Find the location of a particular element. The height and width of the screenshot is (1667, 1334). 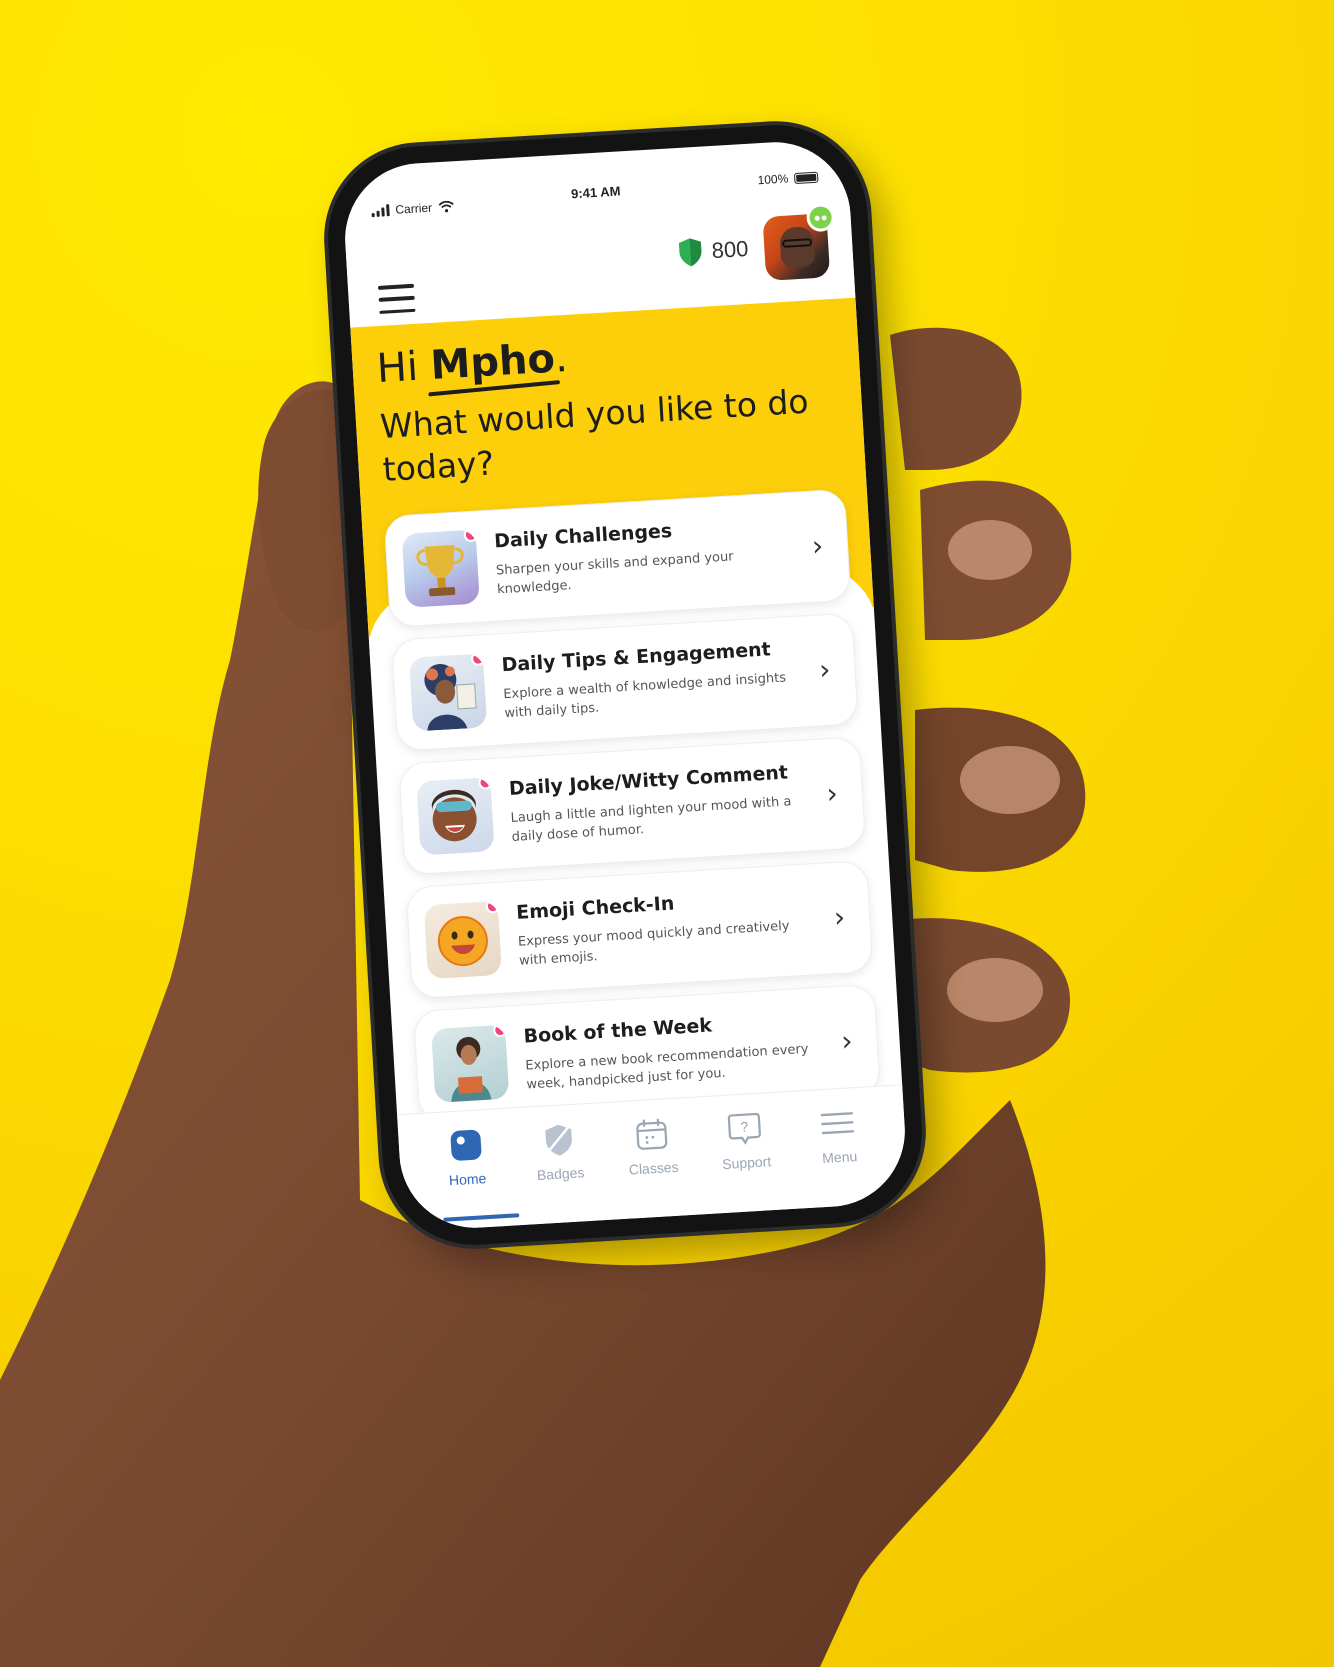

greeting-hi: Hi is located at coordinates (397, 368).